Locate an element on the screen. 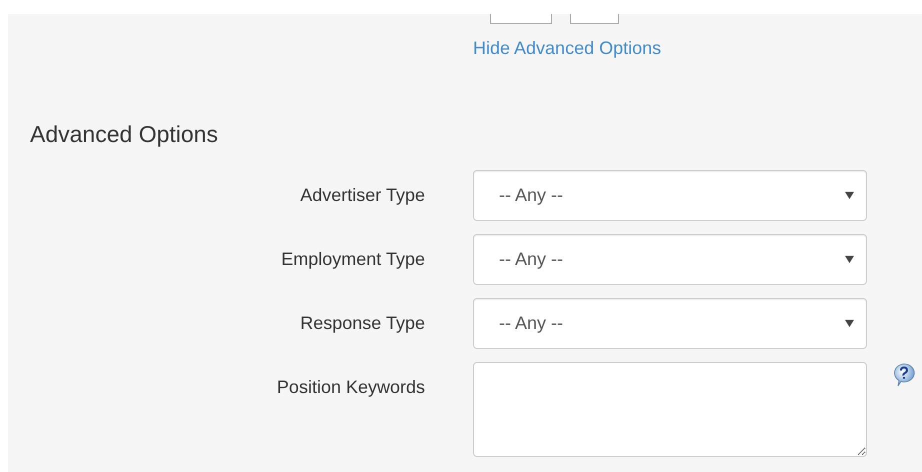  help-icon is located at coordinates (904, 375).